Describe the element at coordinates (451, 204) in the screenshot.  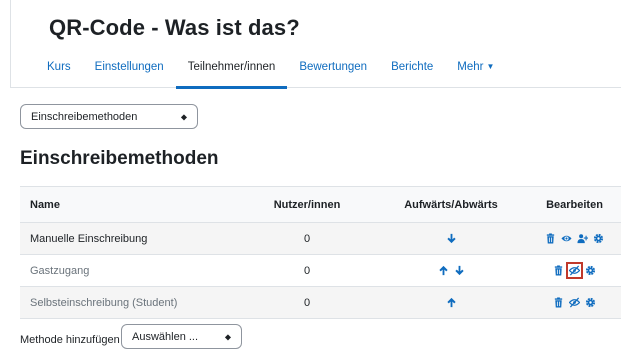
I see `column-header-move: Aufwärts/Abwärts` at that location.